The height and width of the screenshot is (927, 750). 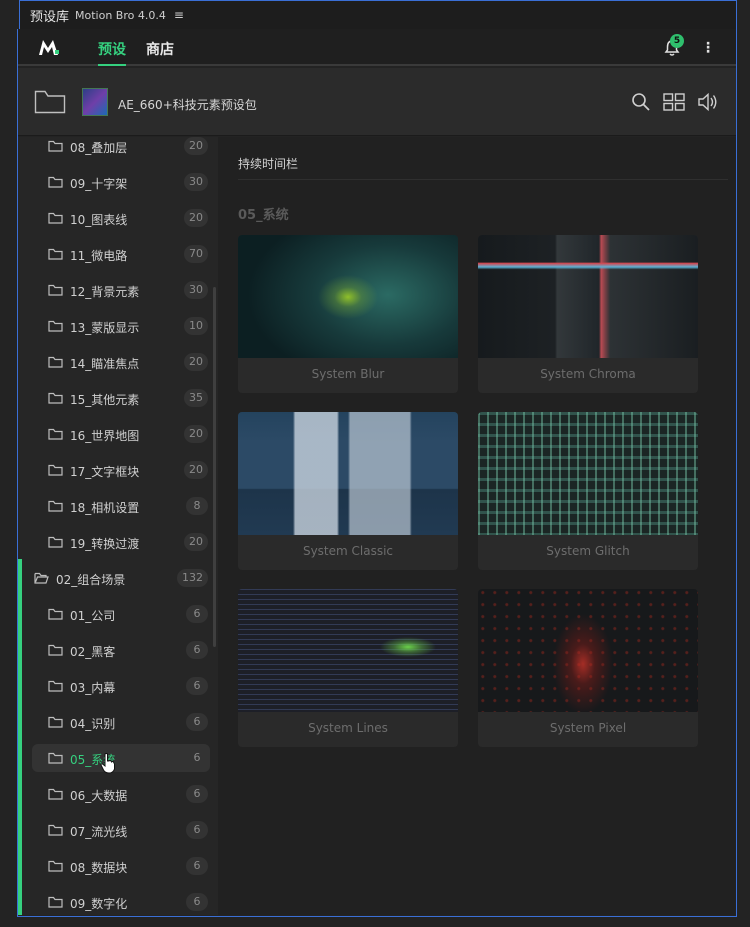 What do you see at coordinates (187, 105) in the screenshot?
I see `pack-name: AE_660+科技元素预设包` at bounding box center [187, 105].